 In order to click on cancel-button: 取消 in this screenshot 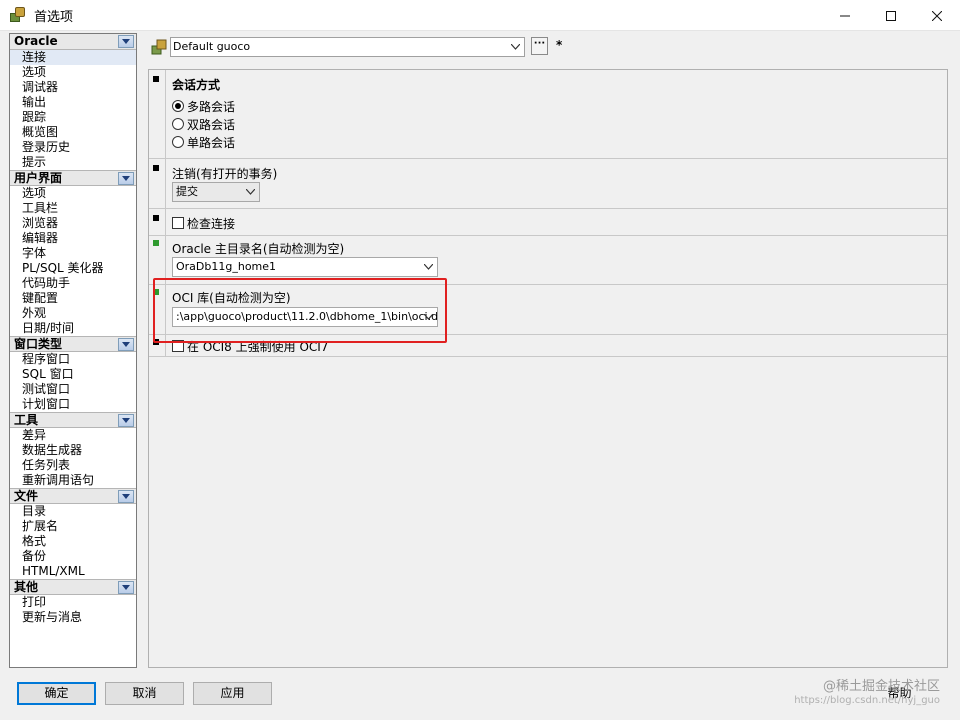, I will do `click(144, 693)`.